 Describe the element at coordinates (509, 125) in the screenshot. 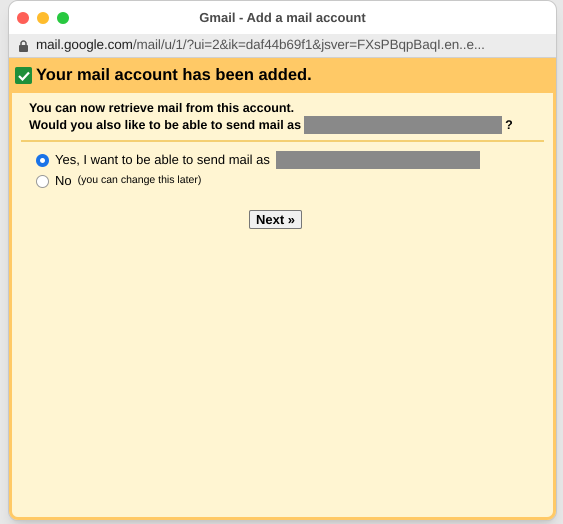

I see `question-mark: ?` at that location.